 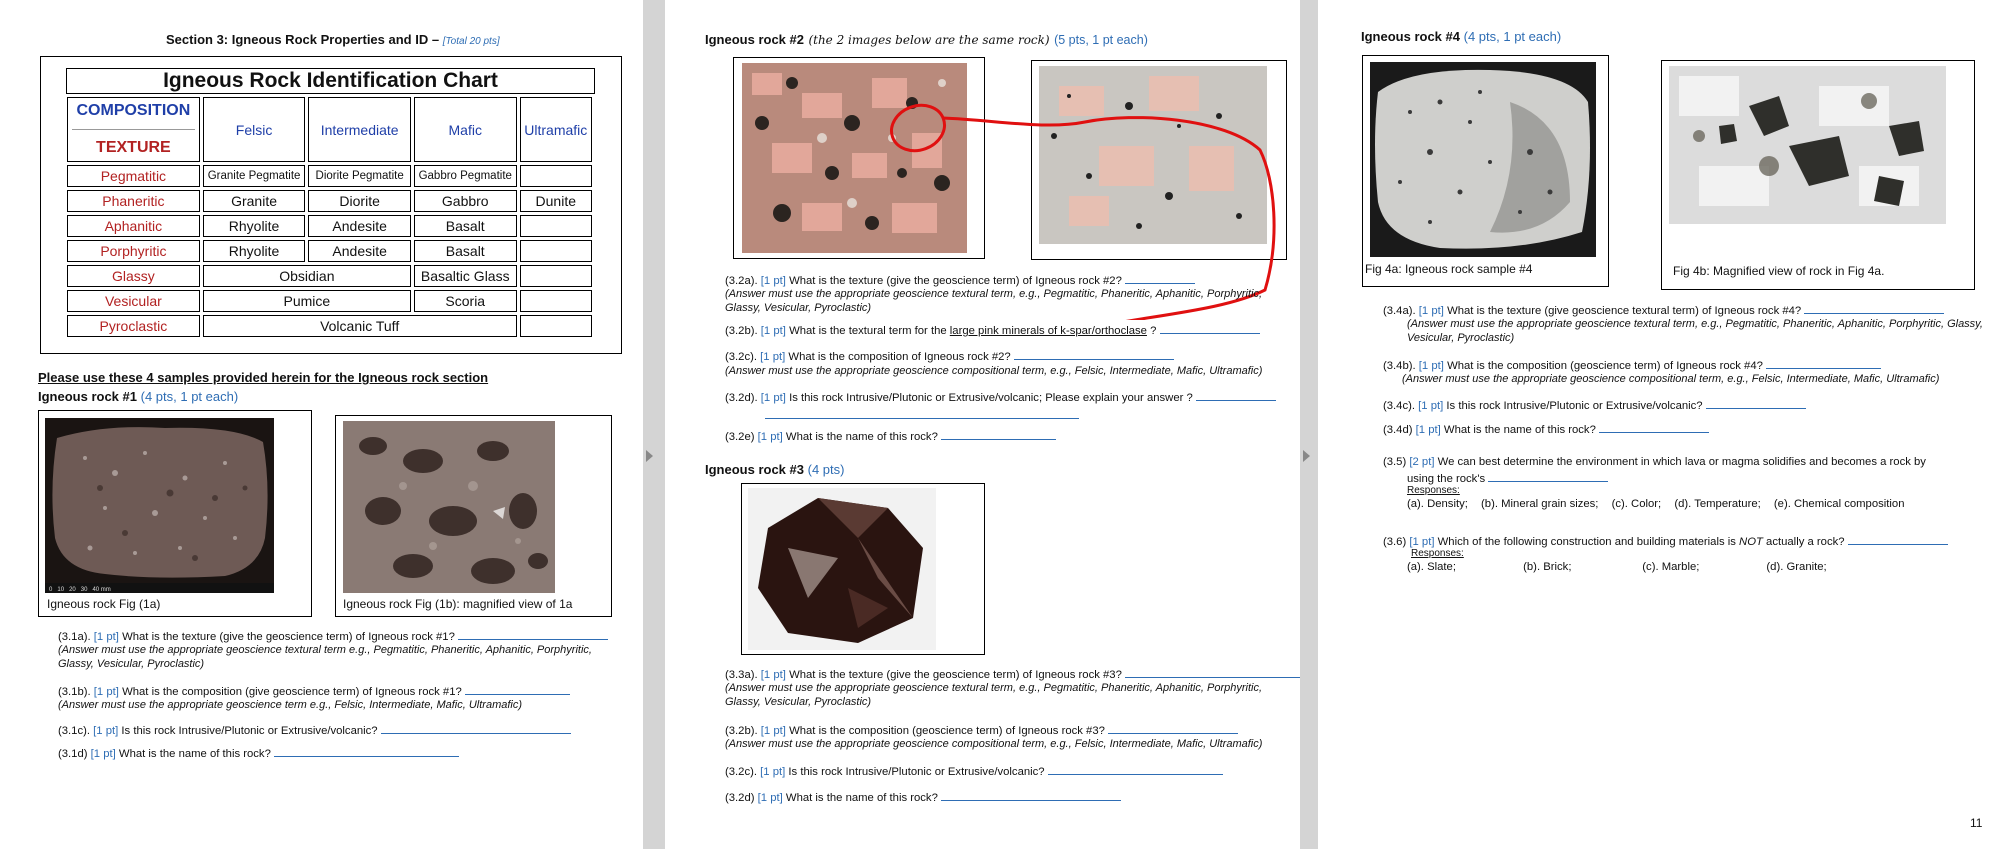 What do you see at coordinates (84, 590) in the screenshot?
I see `scale-label: 30` at bounding box center [84, 590].